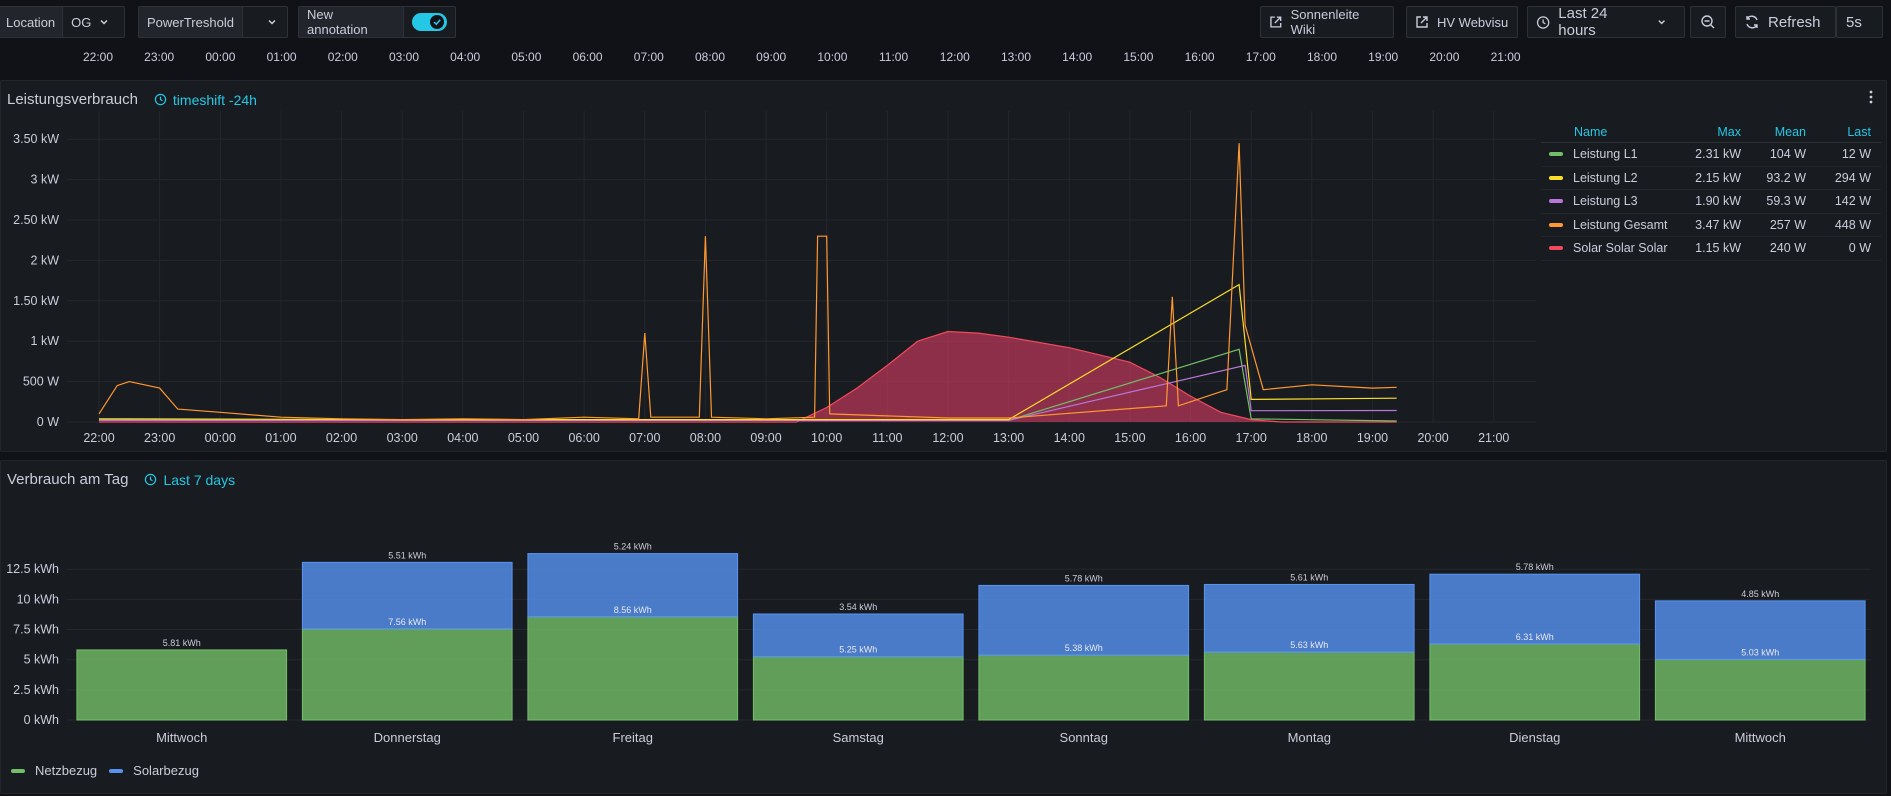 The height and width of the screenshot is (796, 1891). What do you see at coordinates (407, 737) in the screenshot?
I see `x-category-label: Donnerstag` at bounding box center [407, 737].